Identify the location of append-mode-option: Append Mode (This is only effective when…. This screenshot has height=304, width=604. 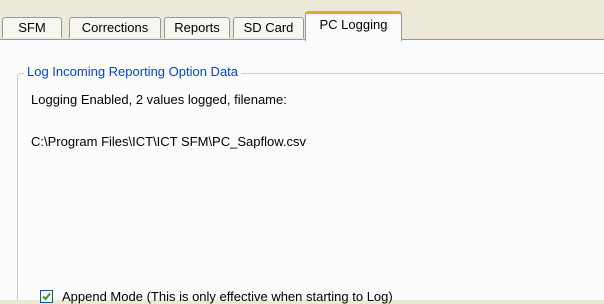
(216, 296).